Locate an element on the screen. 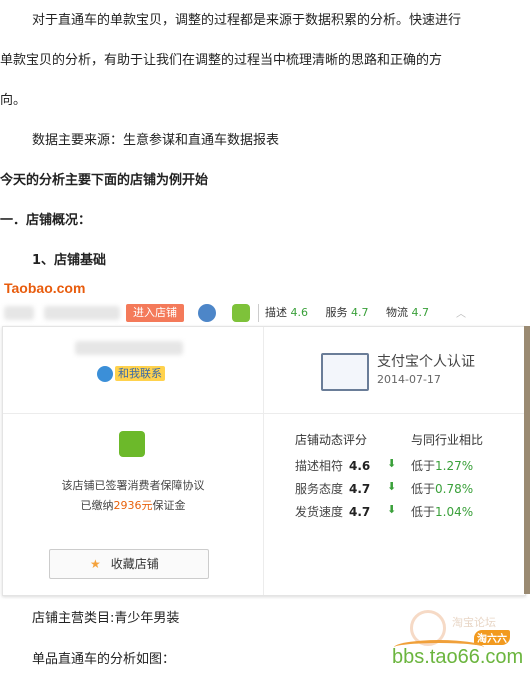  cert-date: 2014-07-17 is located at coordinates (409, 379).